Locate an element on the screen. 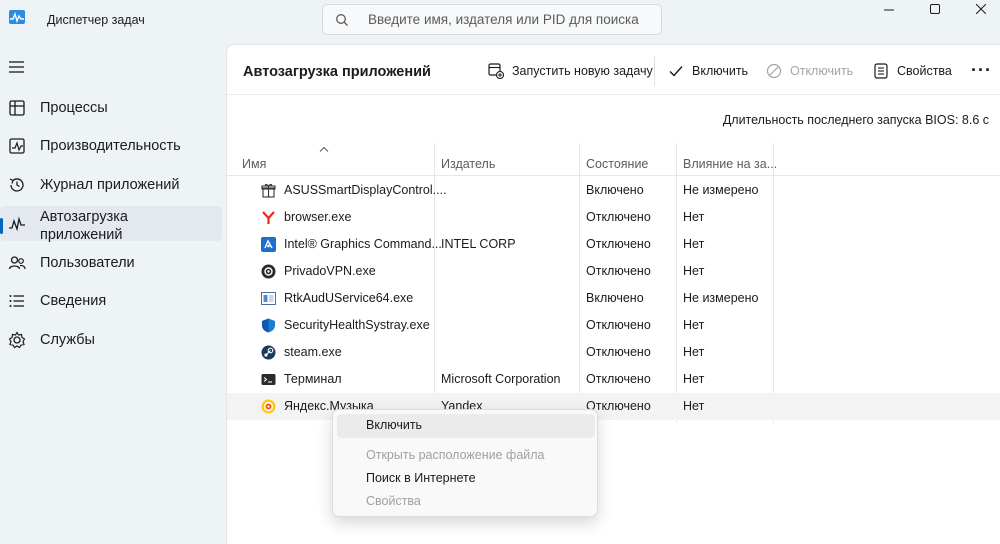  table-header-divider is located at coordinates (613, 175).